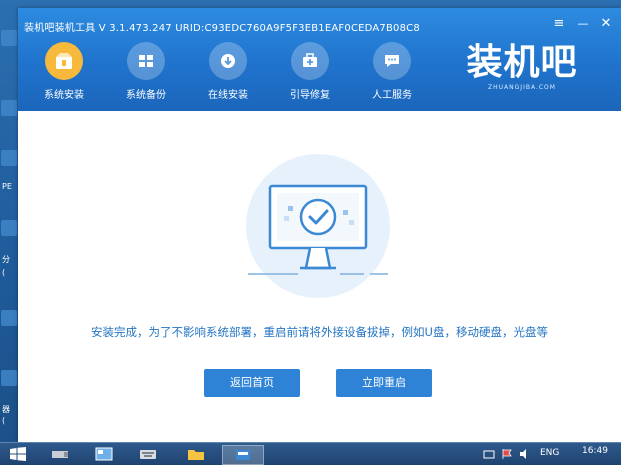 The image size is (621, 465). What do you see at coordinates (549, 453) in the screenshot?
I see `language-indicator: ENG` at bounding box center [549, 453].